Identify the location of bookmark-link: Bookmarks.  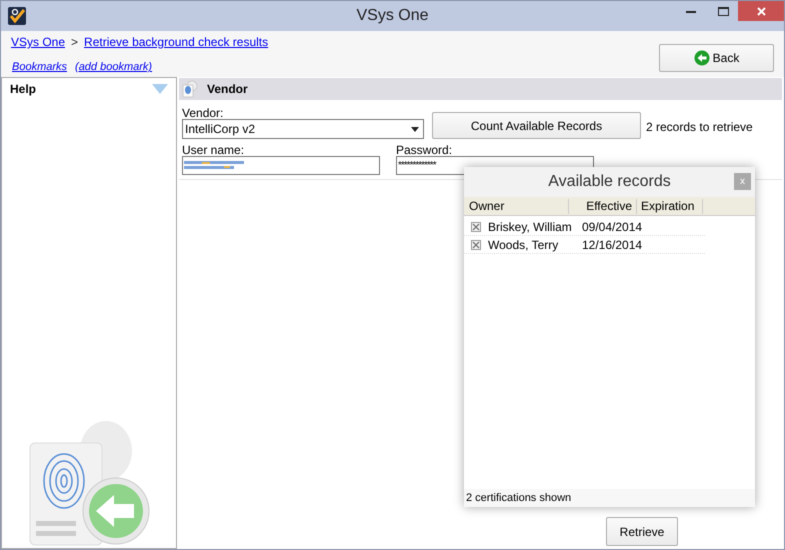
(40, 67).